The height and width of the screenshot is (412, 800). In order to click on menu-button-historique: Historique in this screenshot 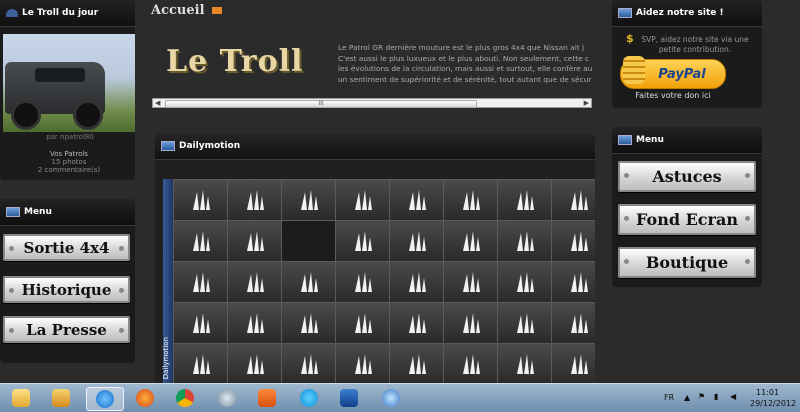, I will do `click(66, 289)`.